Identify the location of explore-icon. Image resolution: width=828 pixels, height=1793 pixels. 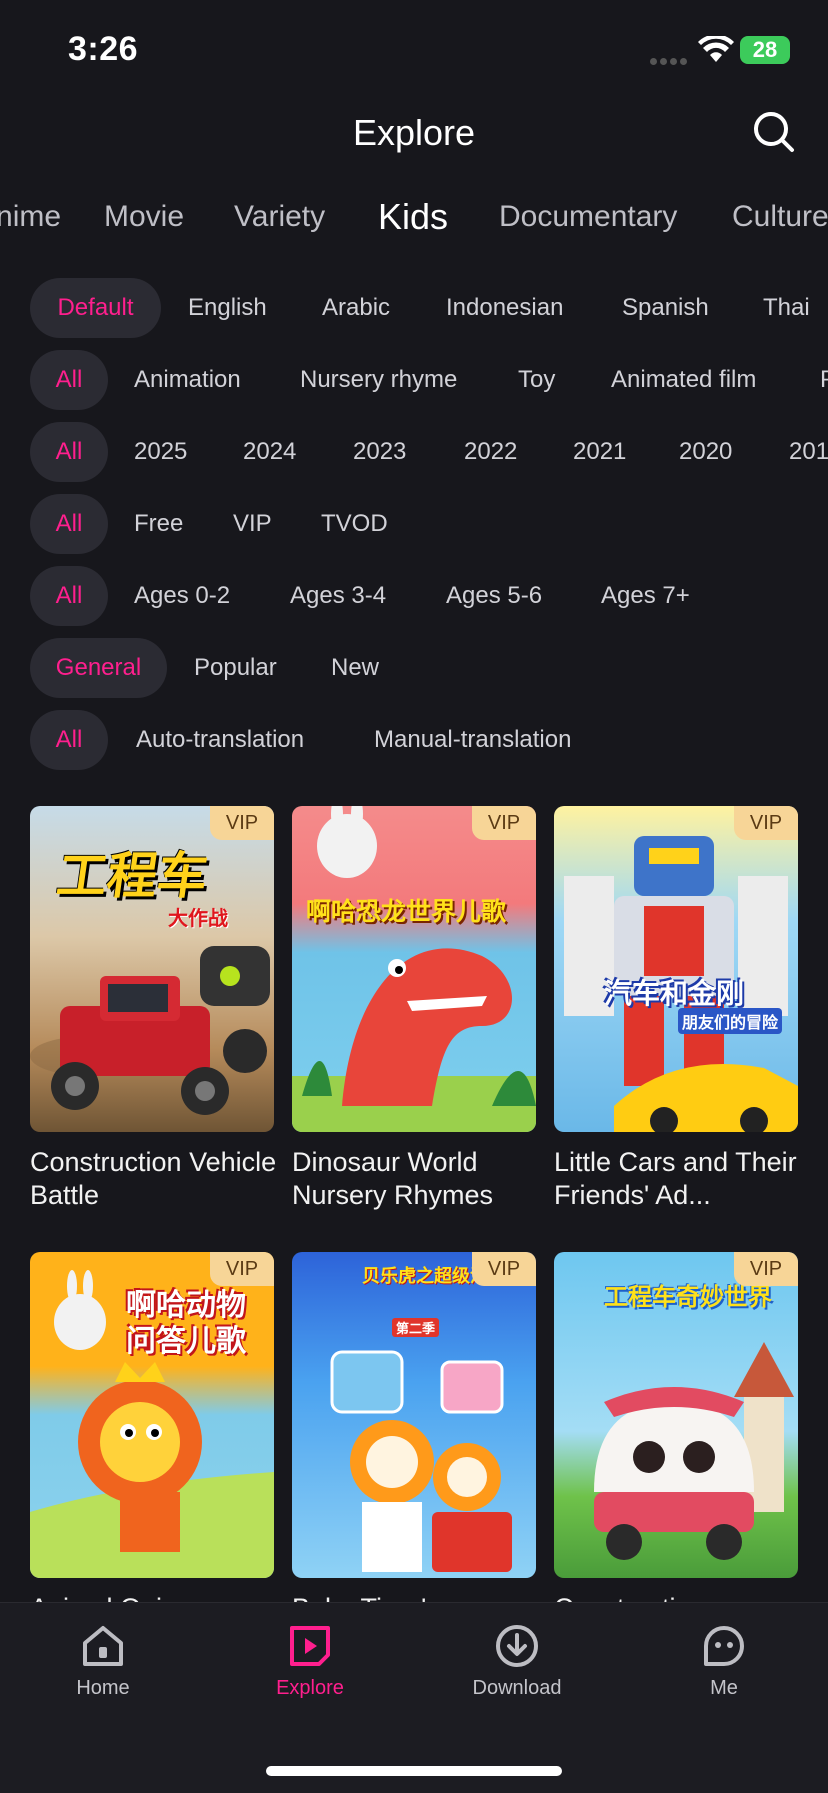
(310, 1646).